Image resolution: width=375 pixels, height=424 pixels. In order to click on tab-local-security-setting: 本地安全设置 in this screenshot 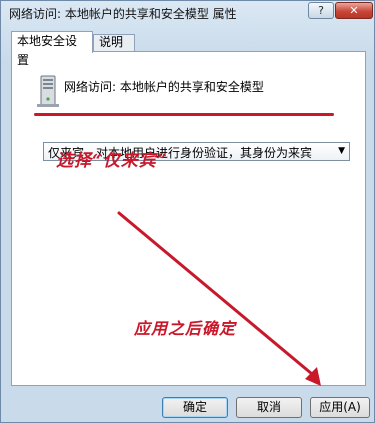, I will do `click(52, 49)`.